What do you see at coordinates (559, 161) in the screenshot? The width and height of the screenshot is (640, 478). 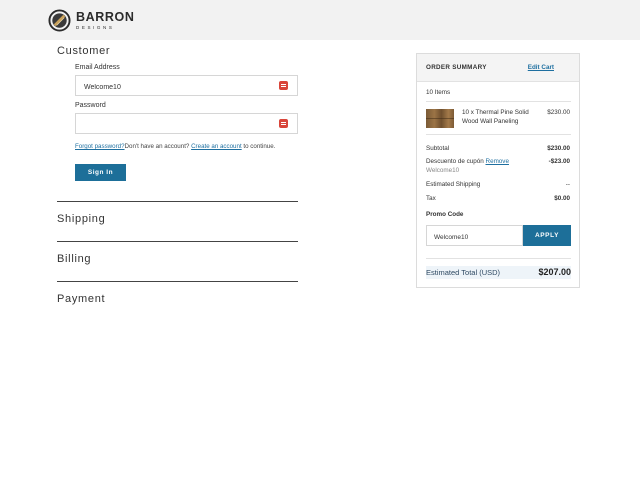 I see `discount-value: -$23.00` at bounding box center [559, 161].